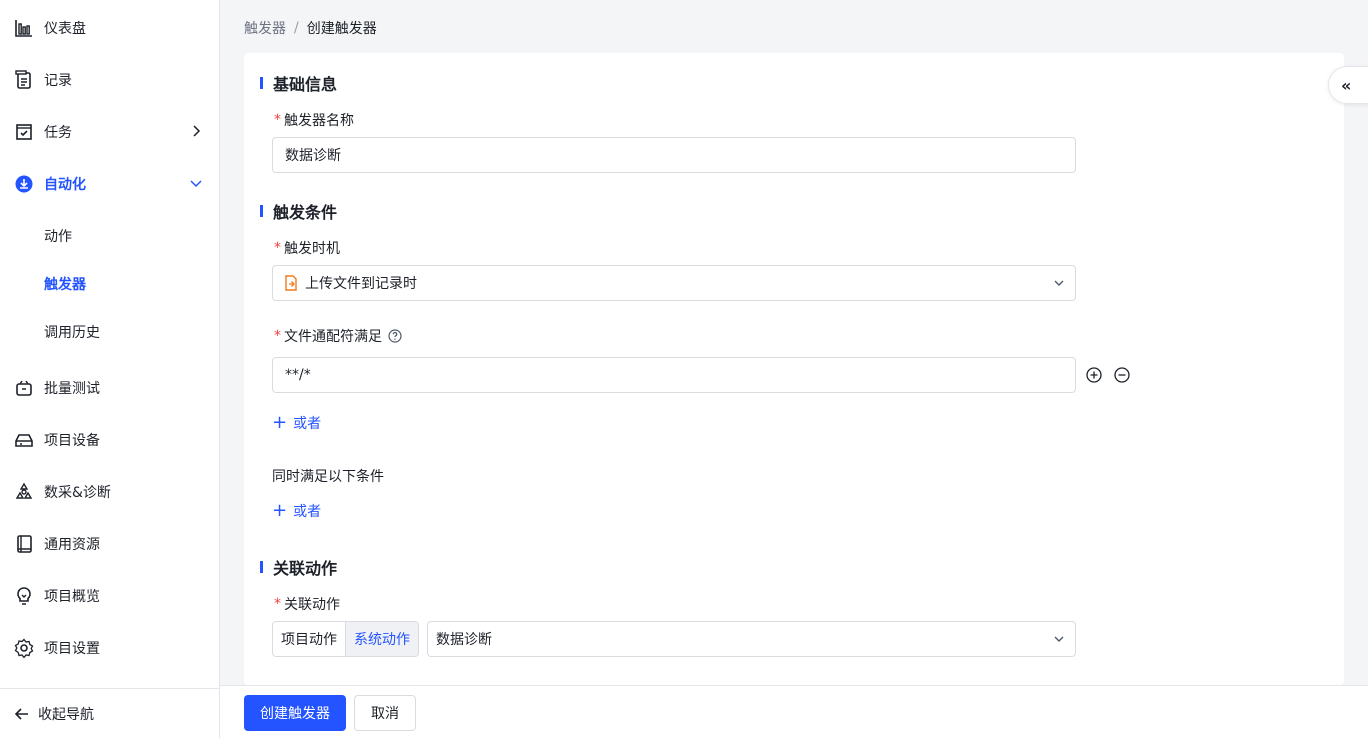  What do you see at coordinates (77, 493) in the screenshot?
I see `sidebar-item-label: 数采&诊断` at bounding box center [77, 493].